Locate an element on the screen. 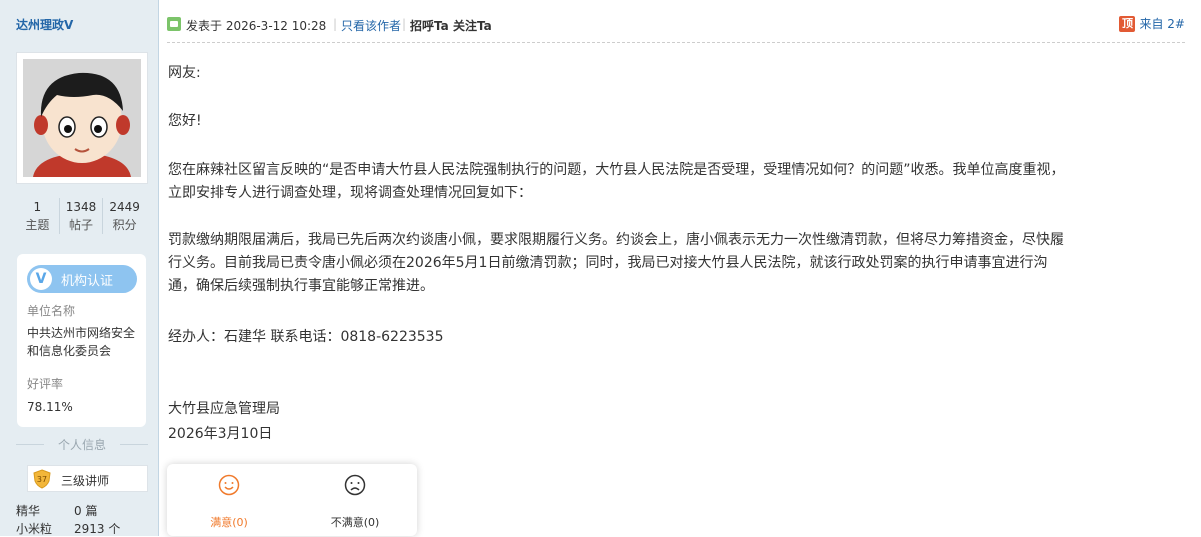 The image size is (1201, 537). stat-label: 积分 is located at coordinates (124, 225).